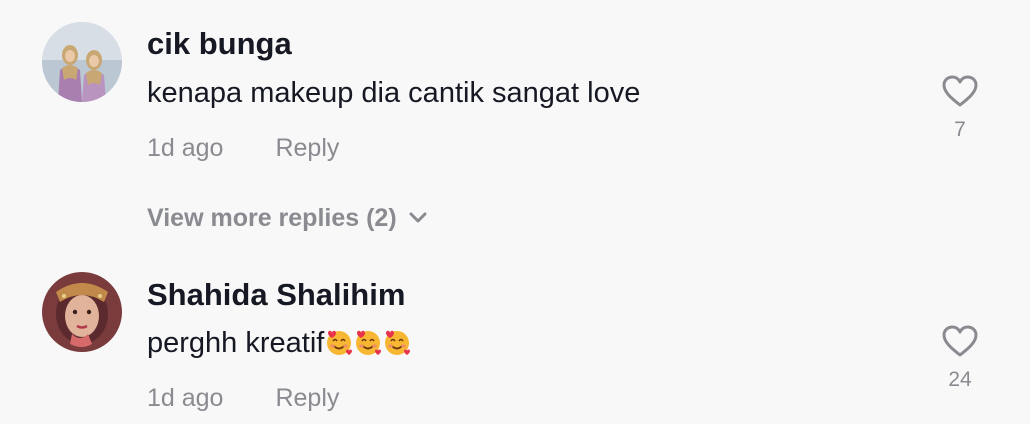 Image resolution: width=1030 pixels, height=424 pixels. What do you see at coordinates (272, 218) in the screenshot?
I see `view-more-replies-label: View more replies (2)` at bounding box center [272, 218].